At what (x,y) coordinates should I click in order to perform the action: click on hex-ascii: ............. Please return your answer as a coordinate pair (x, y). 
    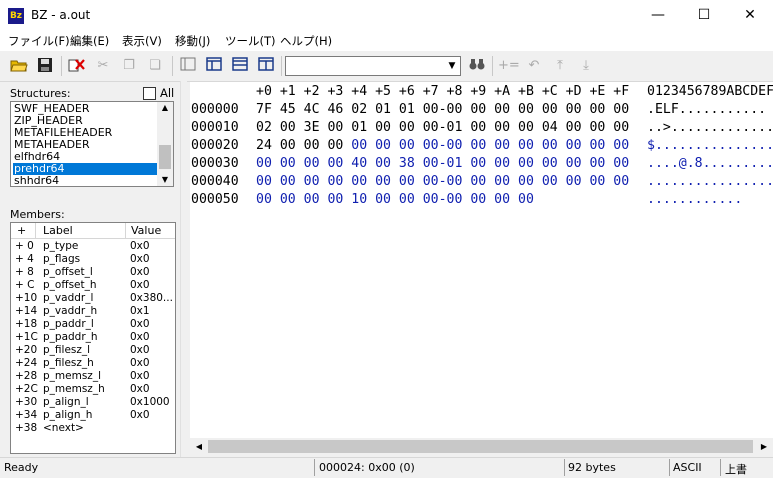
    Looking at the image, I should click on (694, 200).